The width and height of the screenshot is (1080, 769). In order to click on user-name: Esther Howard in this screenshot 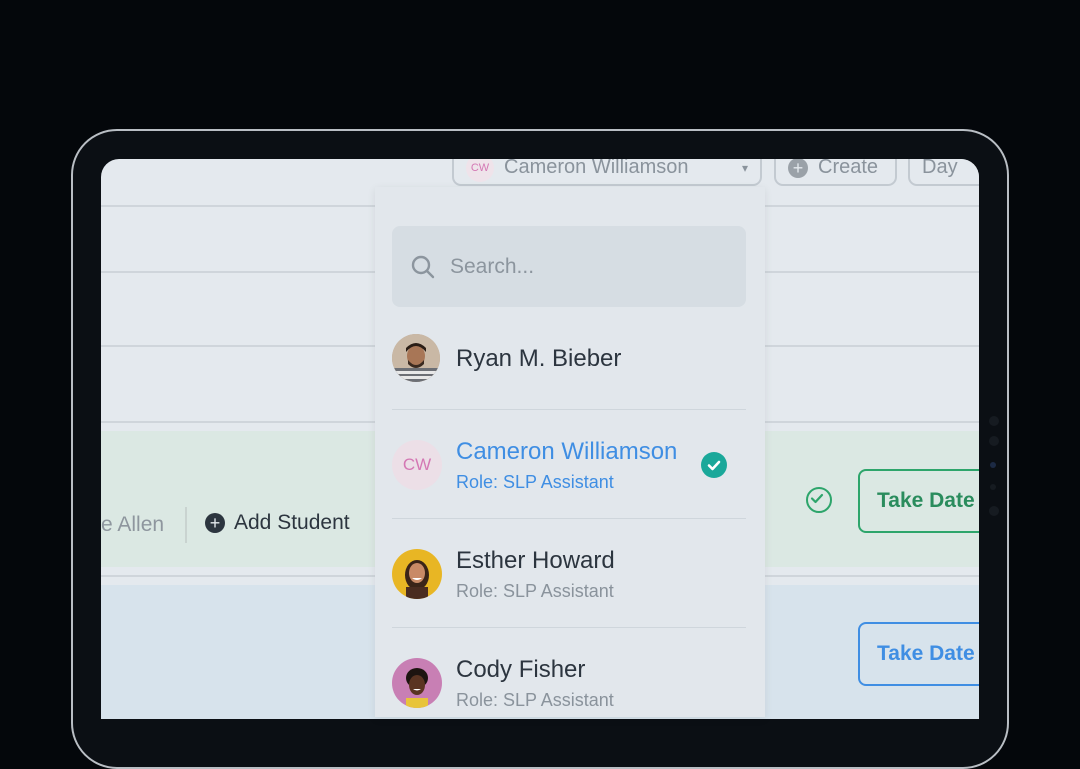, I will do `click(535, 560)`.